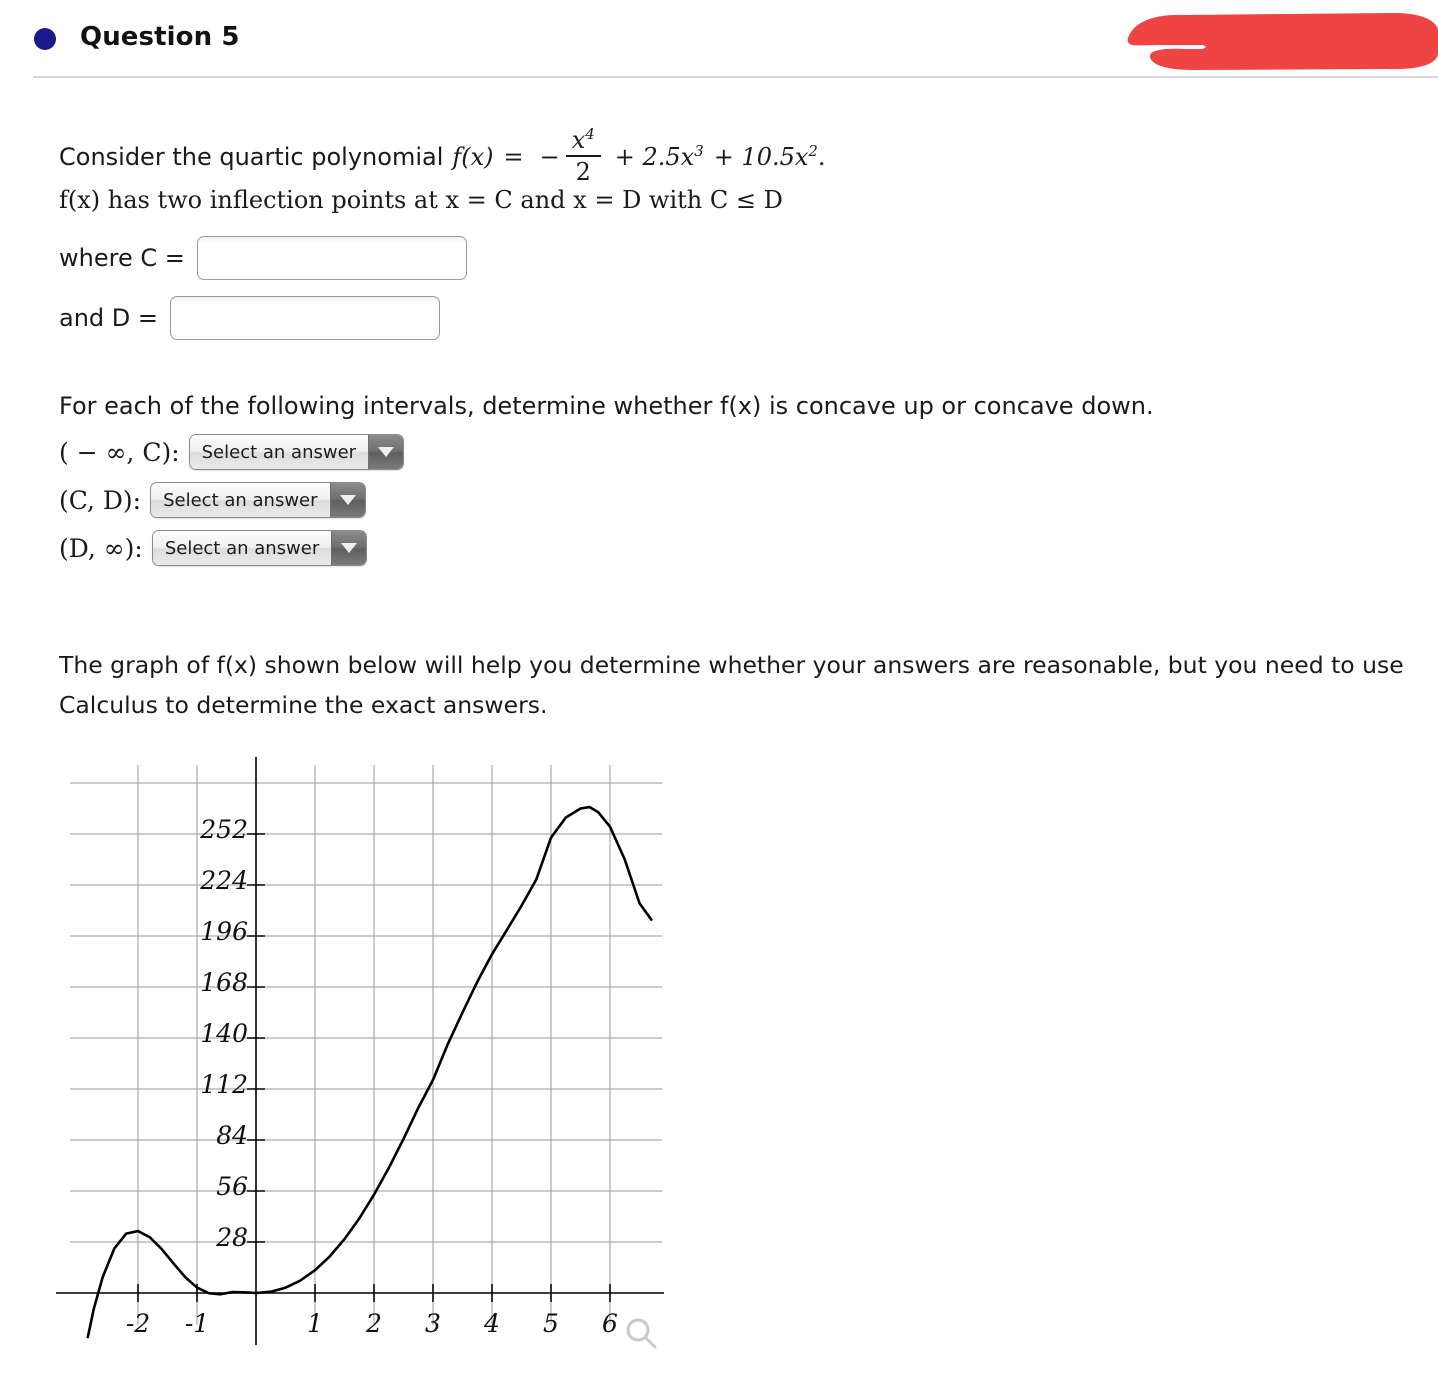 This screenshot has height=1376, width=1438. Describe the element at coordinates (138, 1323) in the screenshot. I see `x-tick-label: -2` at that location.